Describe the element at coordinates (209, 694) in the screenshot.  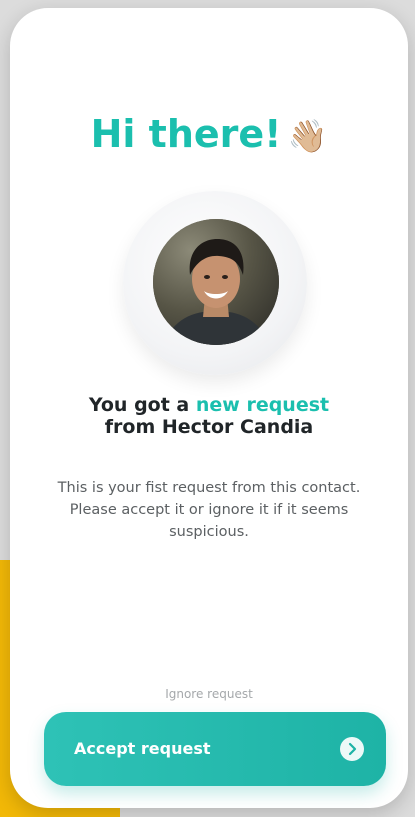
I see `ignore-request-link: Ignore request` at that location.